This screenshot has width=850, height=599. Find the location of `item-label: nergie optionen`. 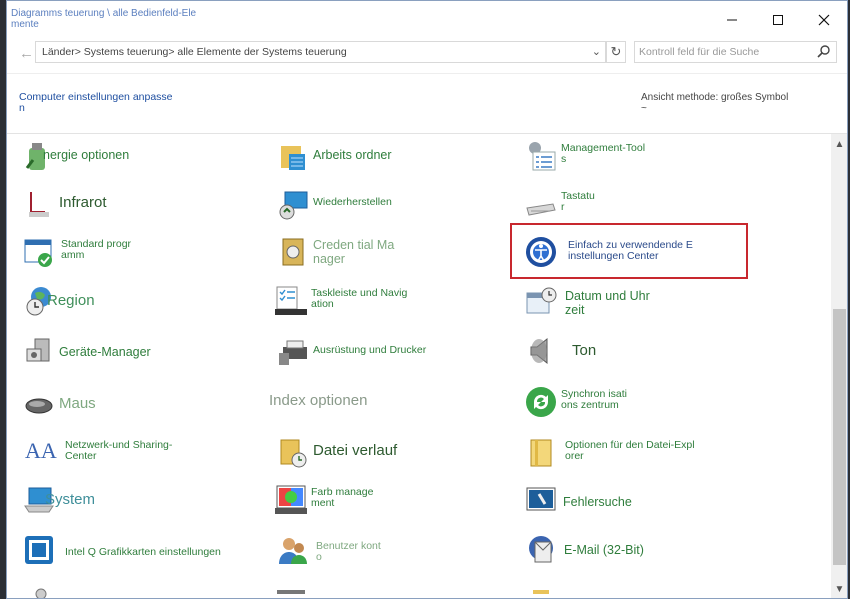

item-label: nergie optionen is located at coordinates (86, 155).